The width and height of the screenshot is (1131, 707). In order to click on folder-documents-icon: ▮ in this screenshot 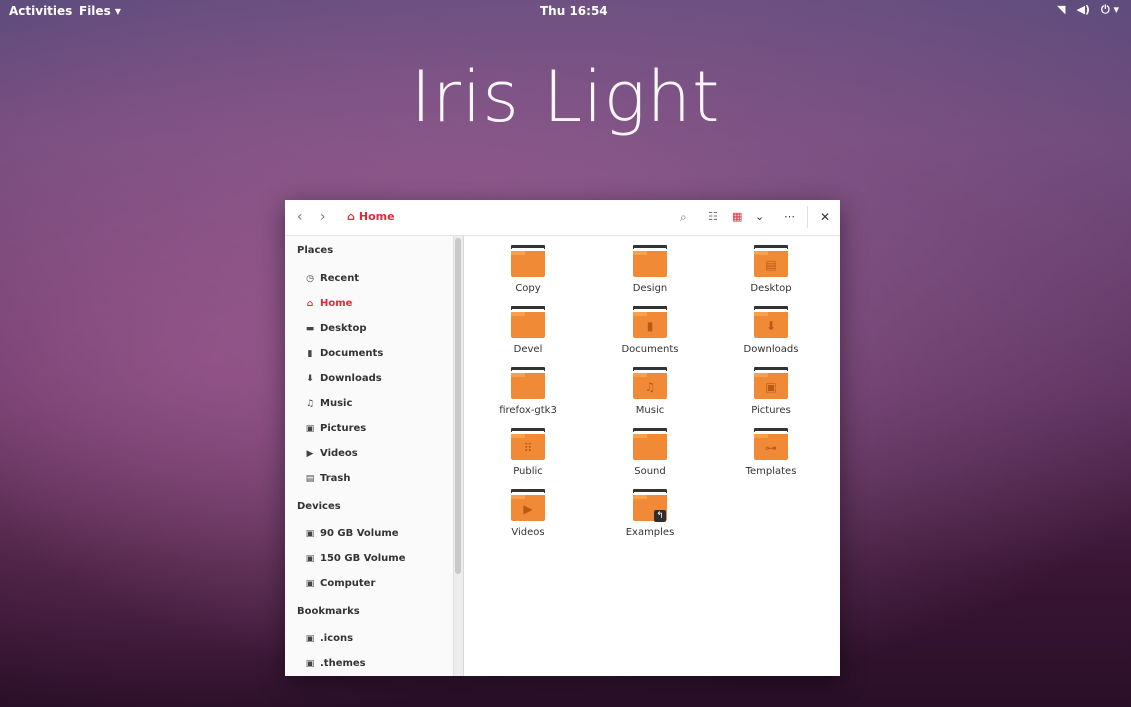, I will do `click(650, 322)`.